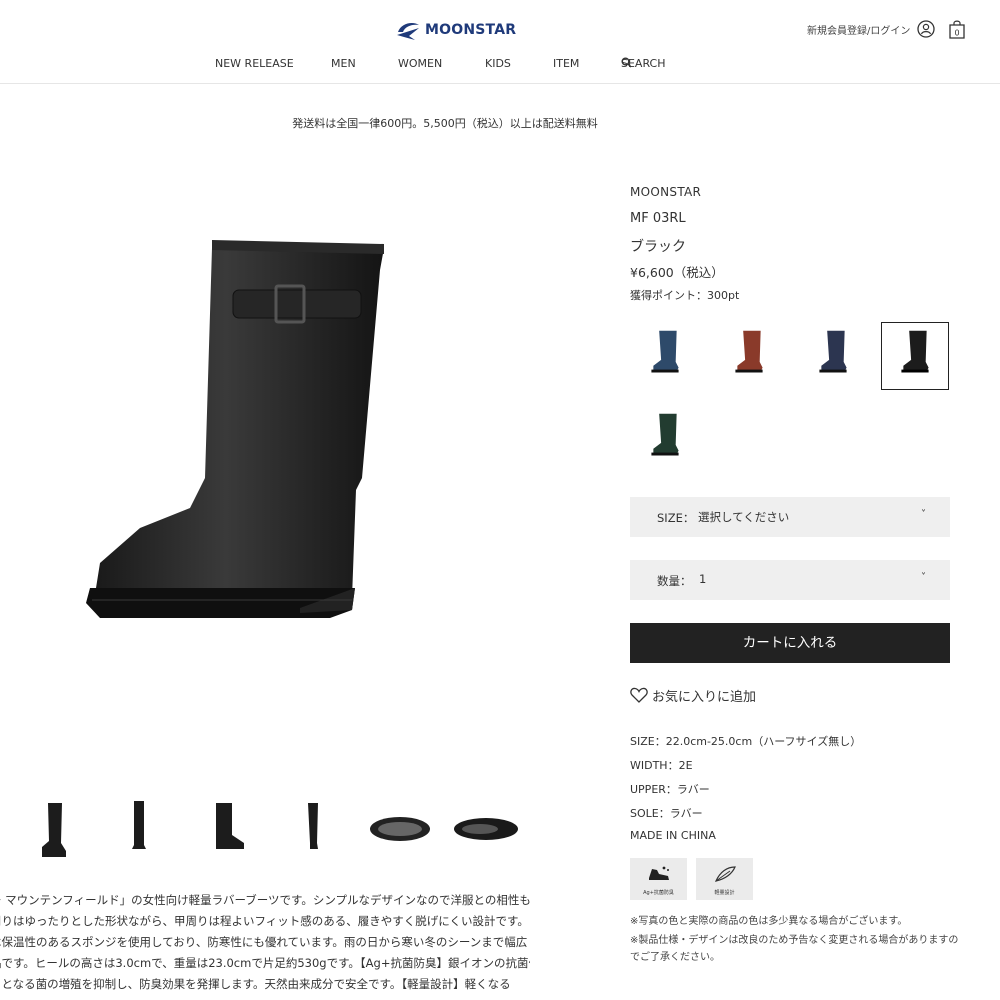 Image resolution: width=1000 pixels, height=1000 pixels. I want to click on cart-bag-icon: 0, so click(957, 29).